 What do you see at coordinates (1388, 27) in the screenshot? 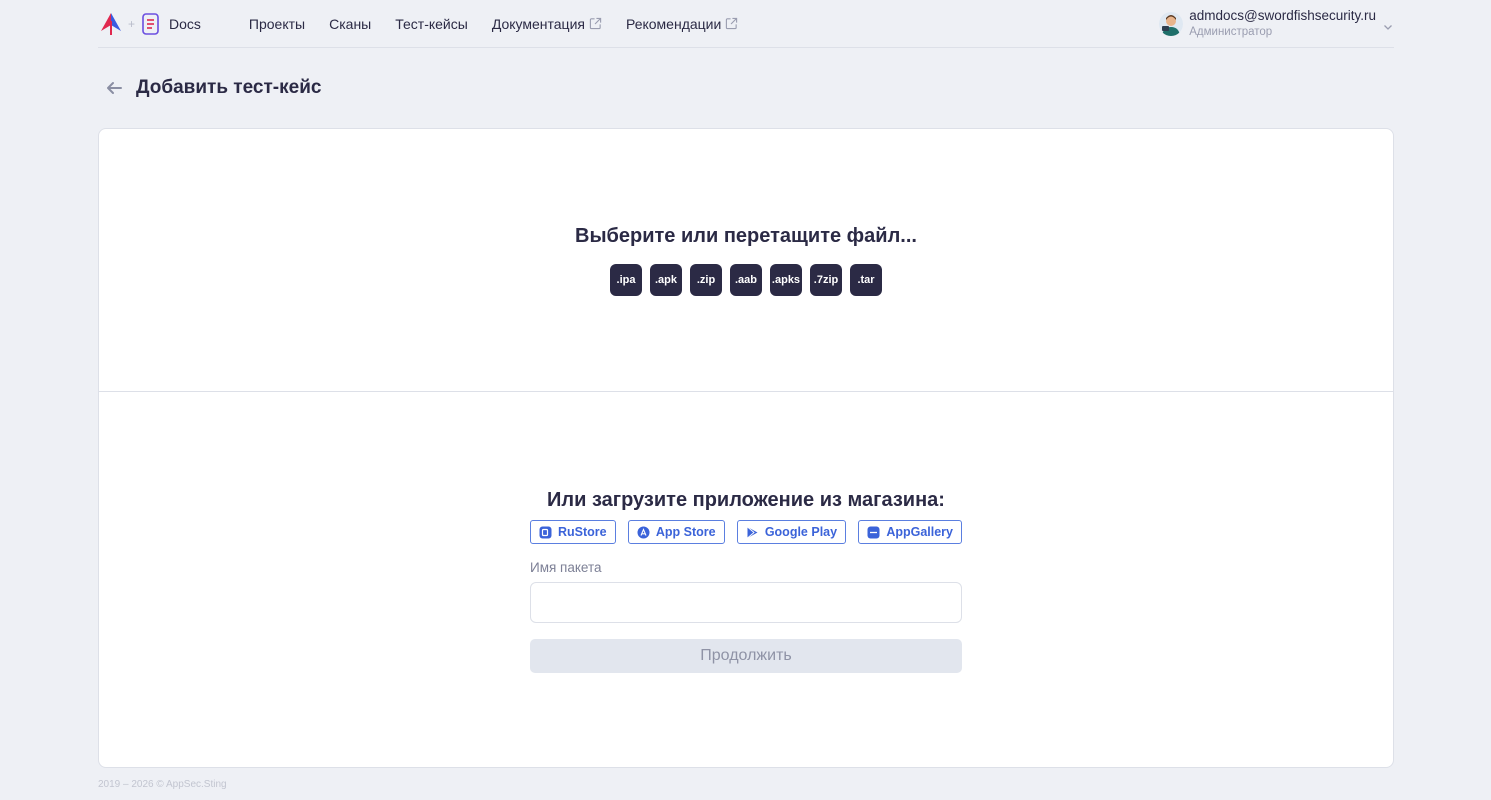
I see `chevron-down-icon` at bounding box center [1388, 27].